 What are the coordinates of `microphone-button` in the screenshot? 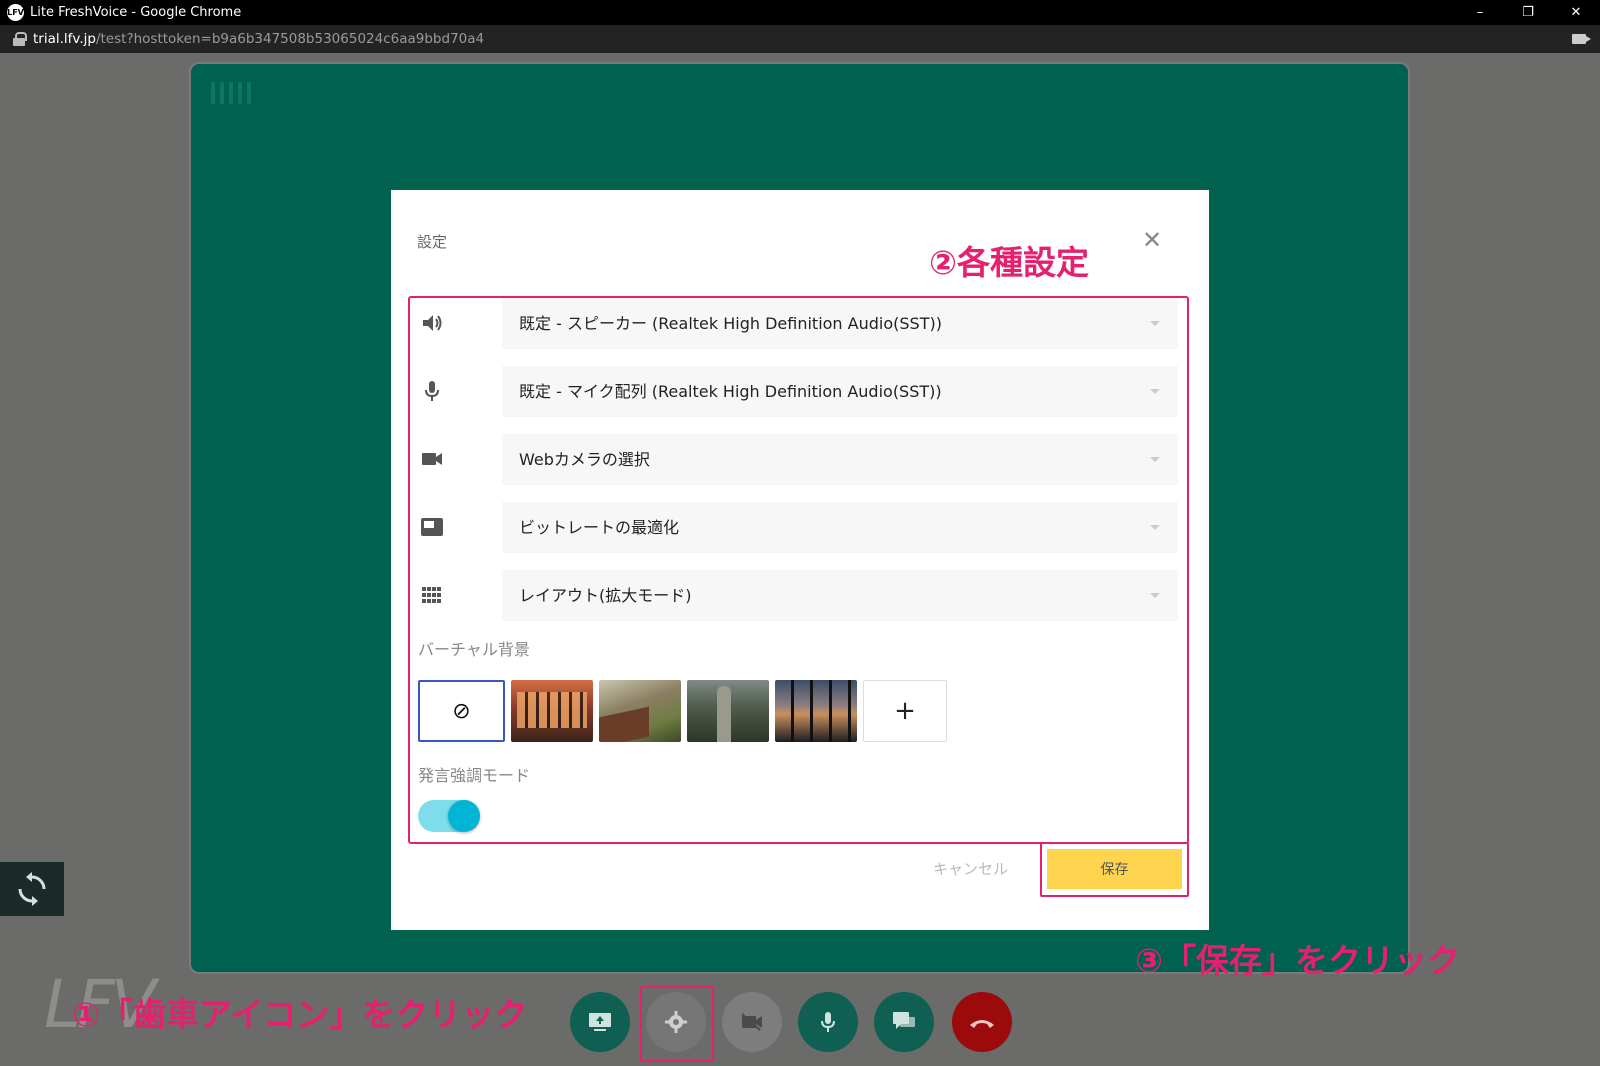 It's located at (828, 1022).